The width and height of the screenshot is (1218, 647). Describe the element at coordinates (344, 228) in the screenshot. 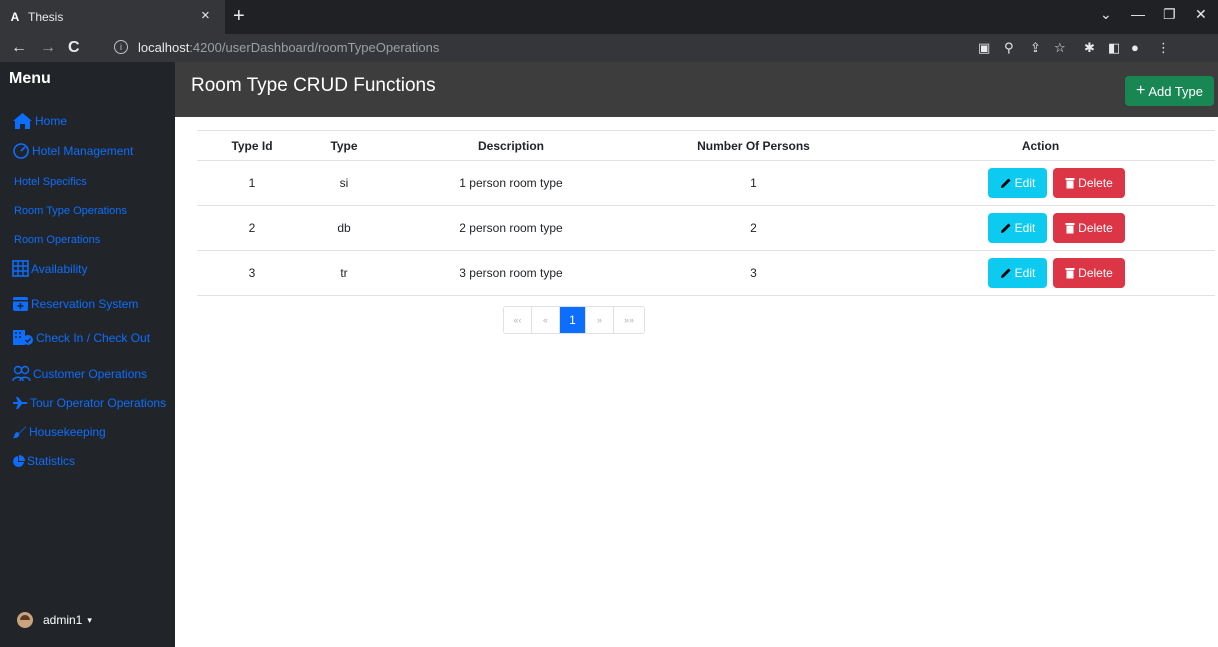

I see `cell-type: db` at that location.